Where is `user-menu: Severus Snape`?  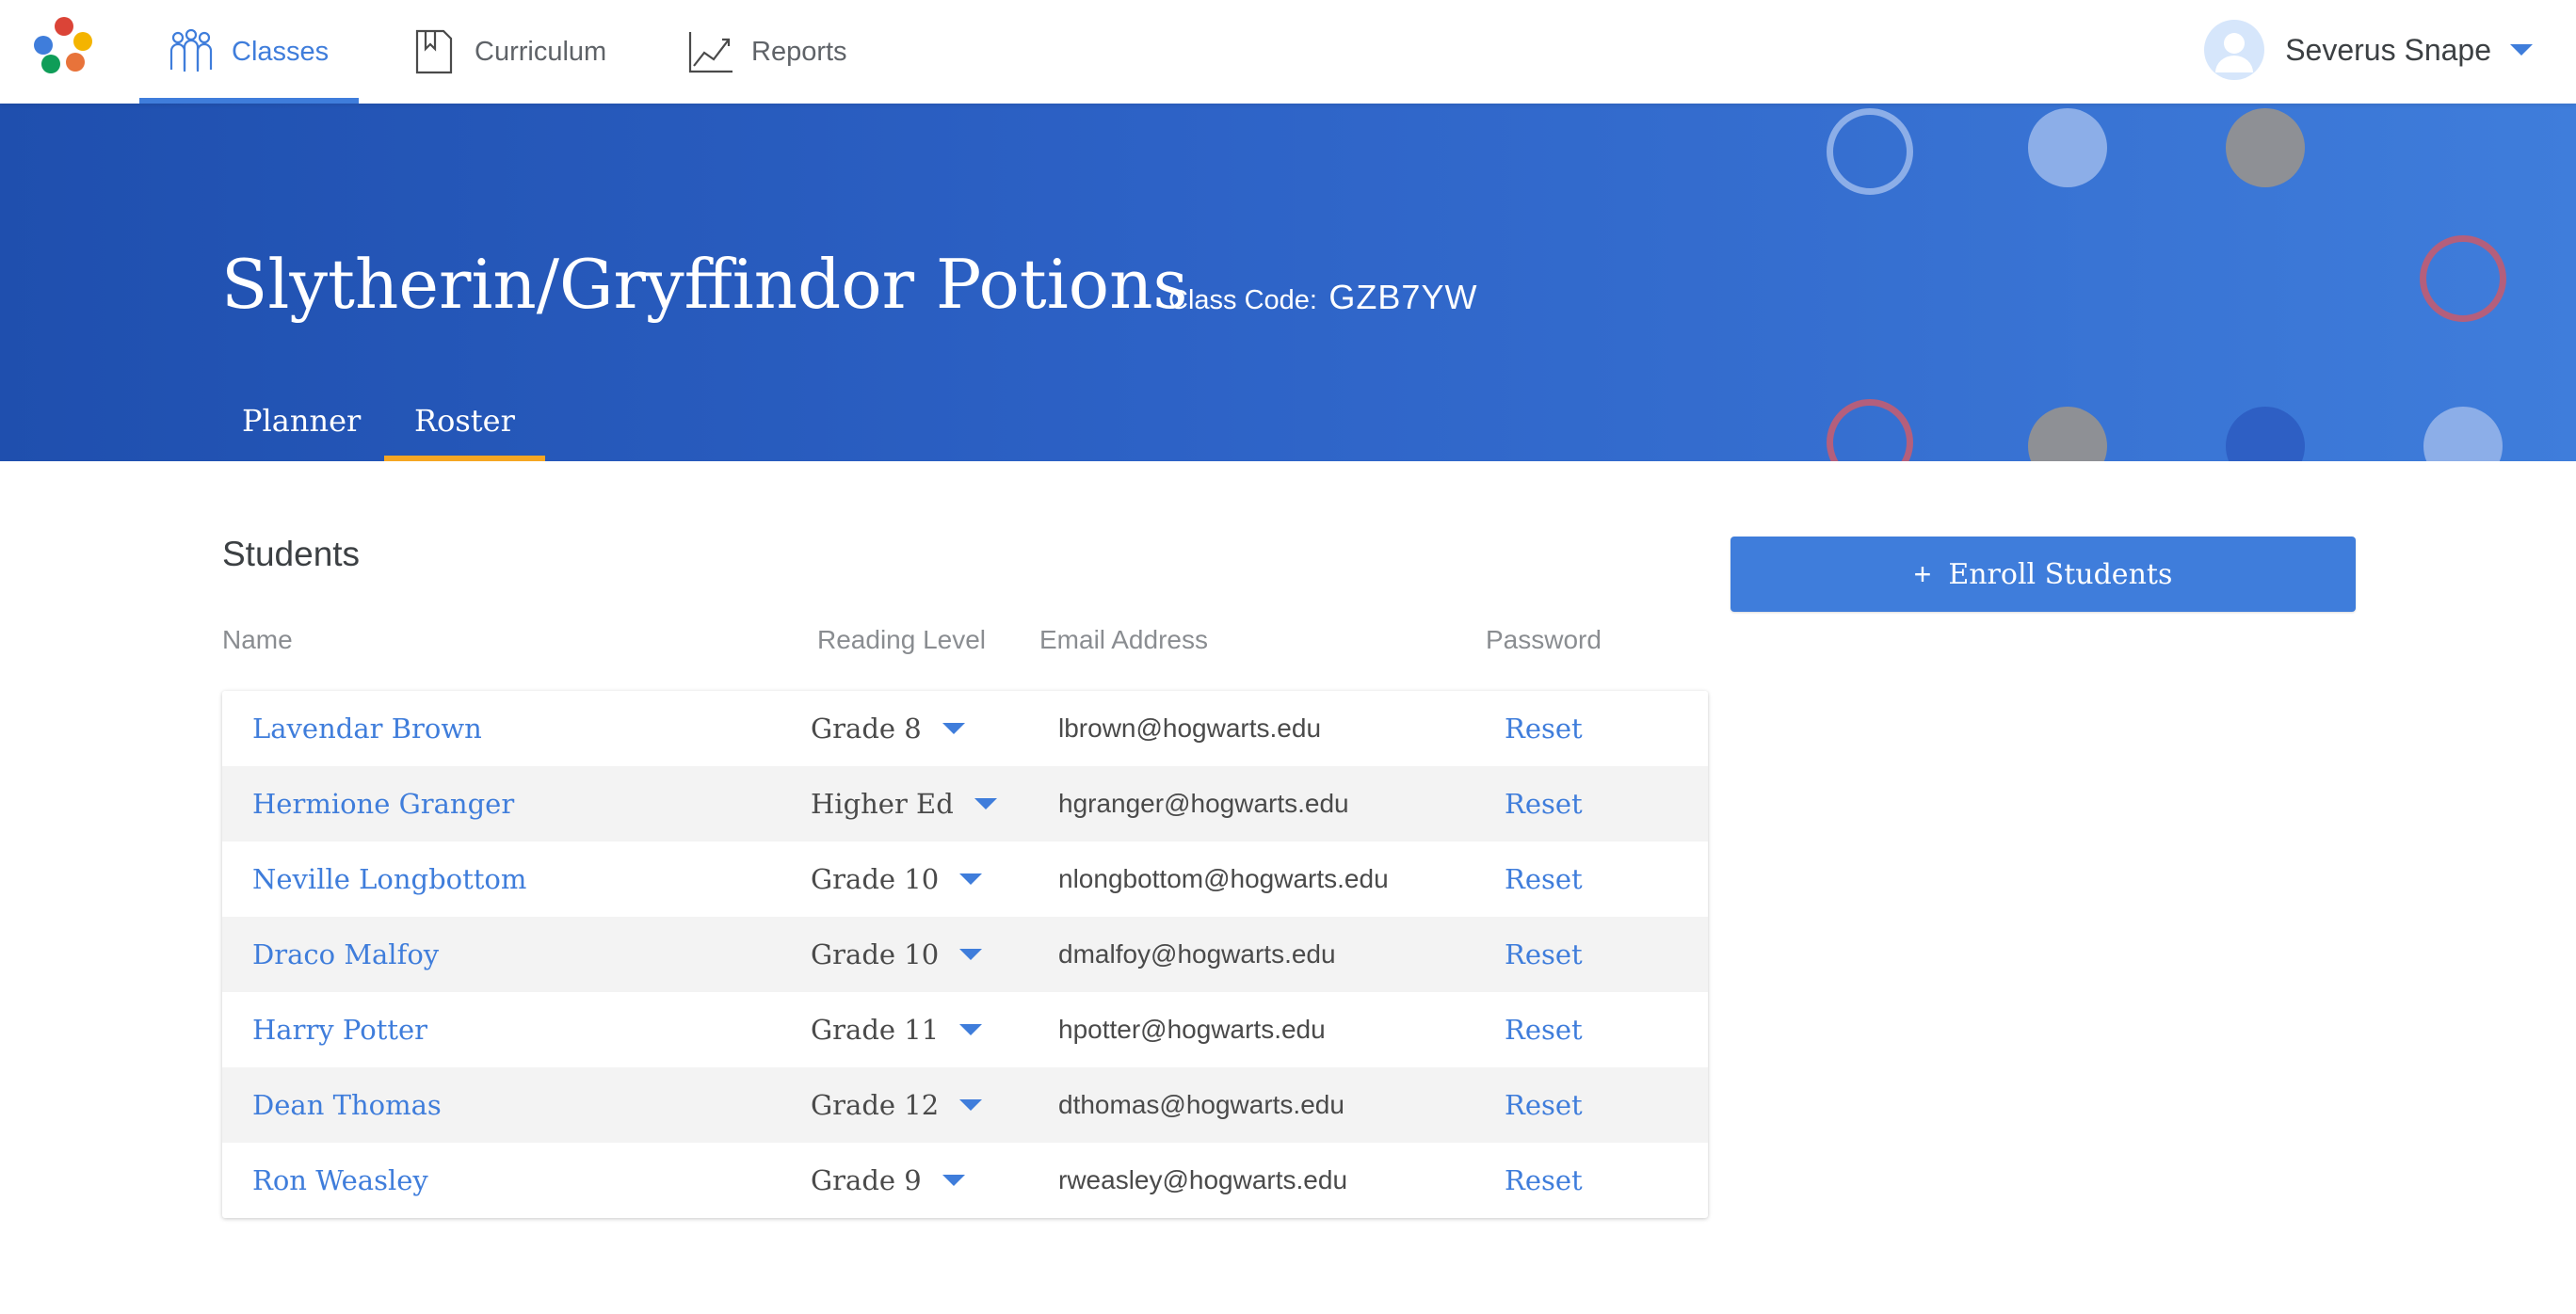
user-menu: Severus Snape is located at coordinates (2368, 50).